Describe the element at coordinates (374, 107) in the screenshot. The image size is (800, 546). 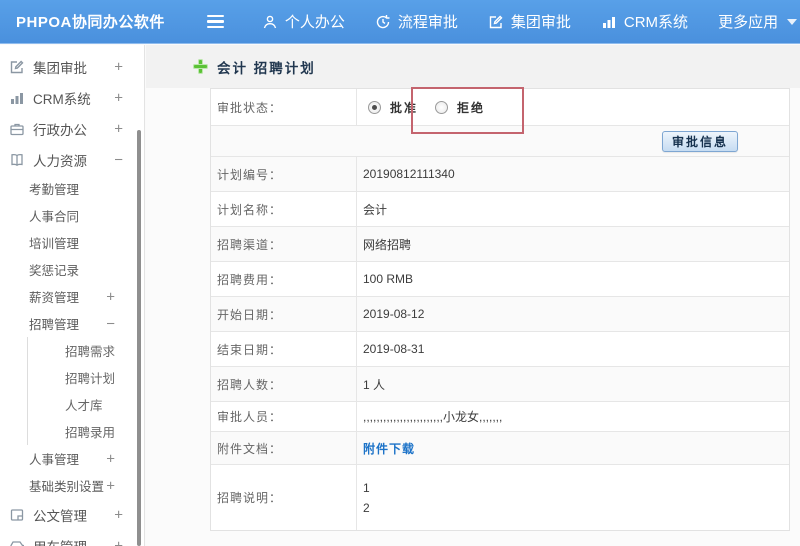
I see `approve-radio` at that location.